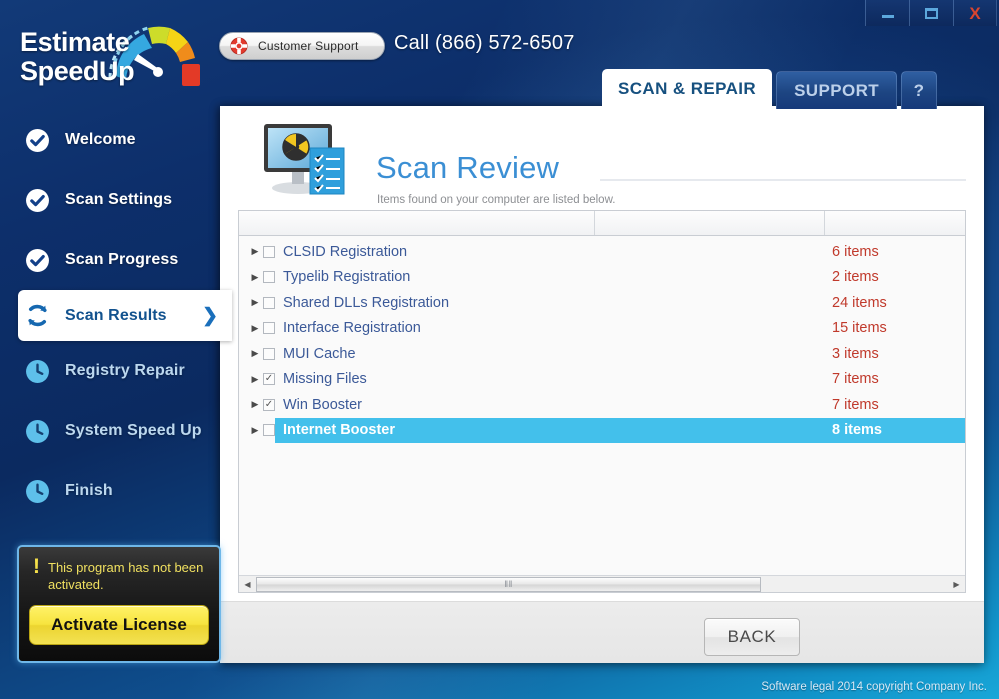 This screenshot has height=699, width=999. I want to click on table-row: ▶ ✓ Win Booster 7 items, so click(602, 405).